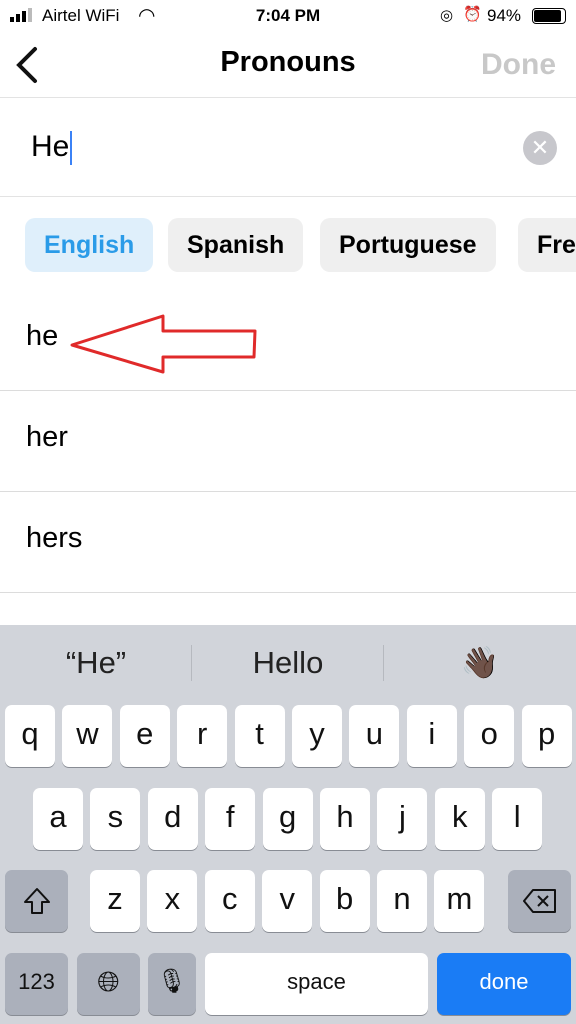 The image size is (576, 1024). Describe the element at coordinates (288, 441) in the screenshot. I see `list-item: her` at that location.